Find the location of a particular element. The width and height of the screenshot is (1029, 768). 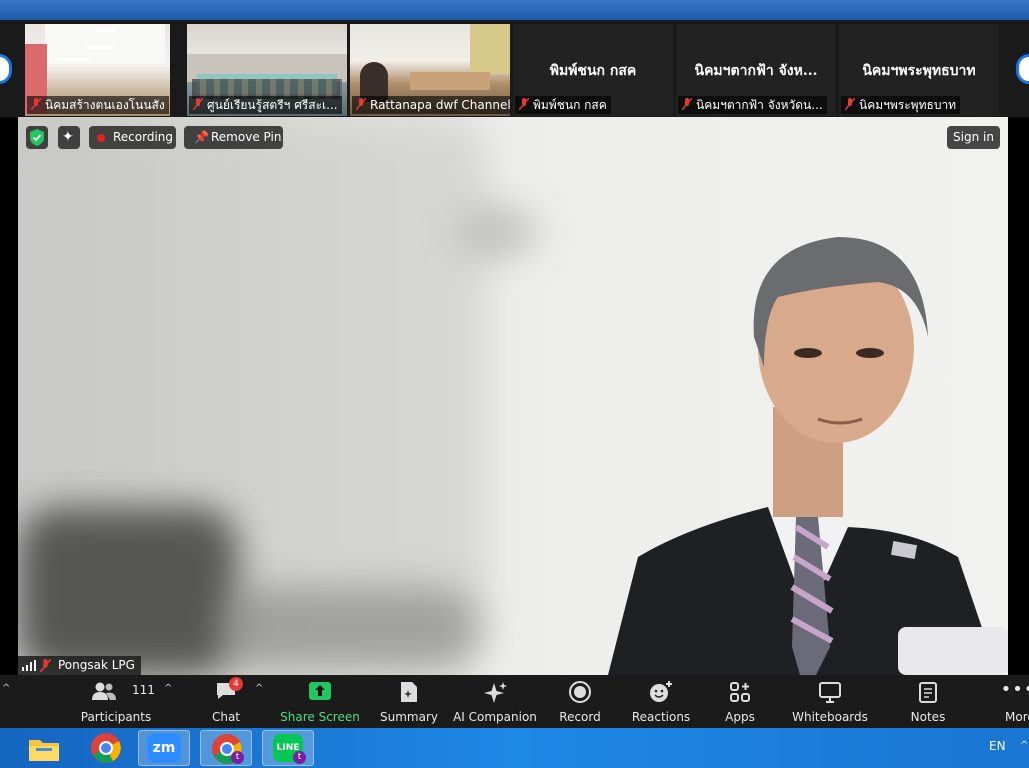

summary-label: Summary is located at coordinates (409, 717).